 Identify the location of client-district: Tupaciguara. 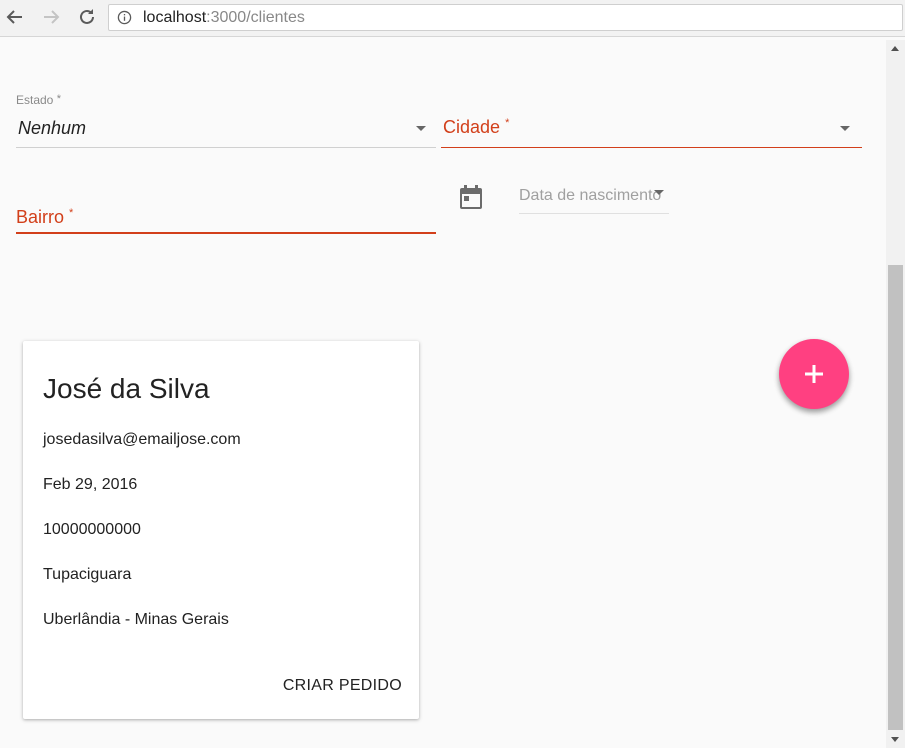
(87, 574).